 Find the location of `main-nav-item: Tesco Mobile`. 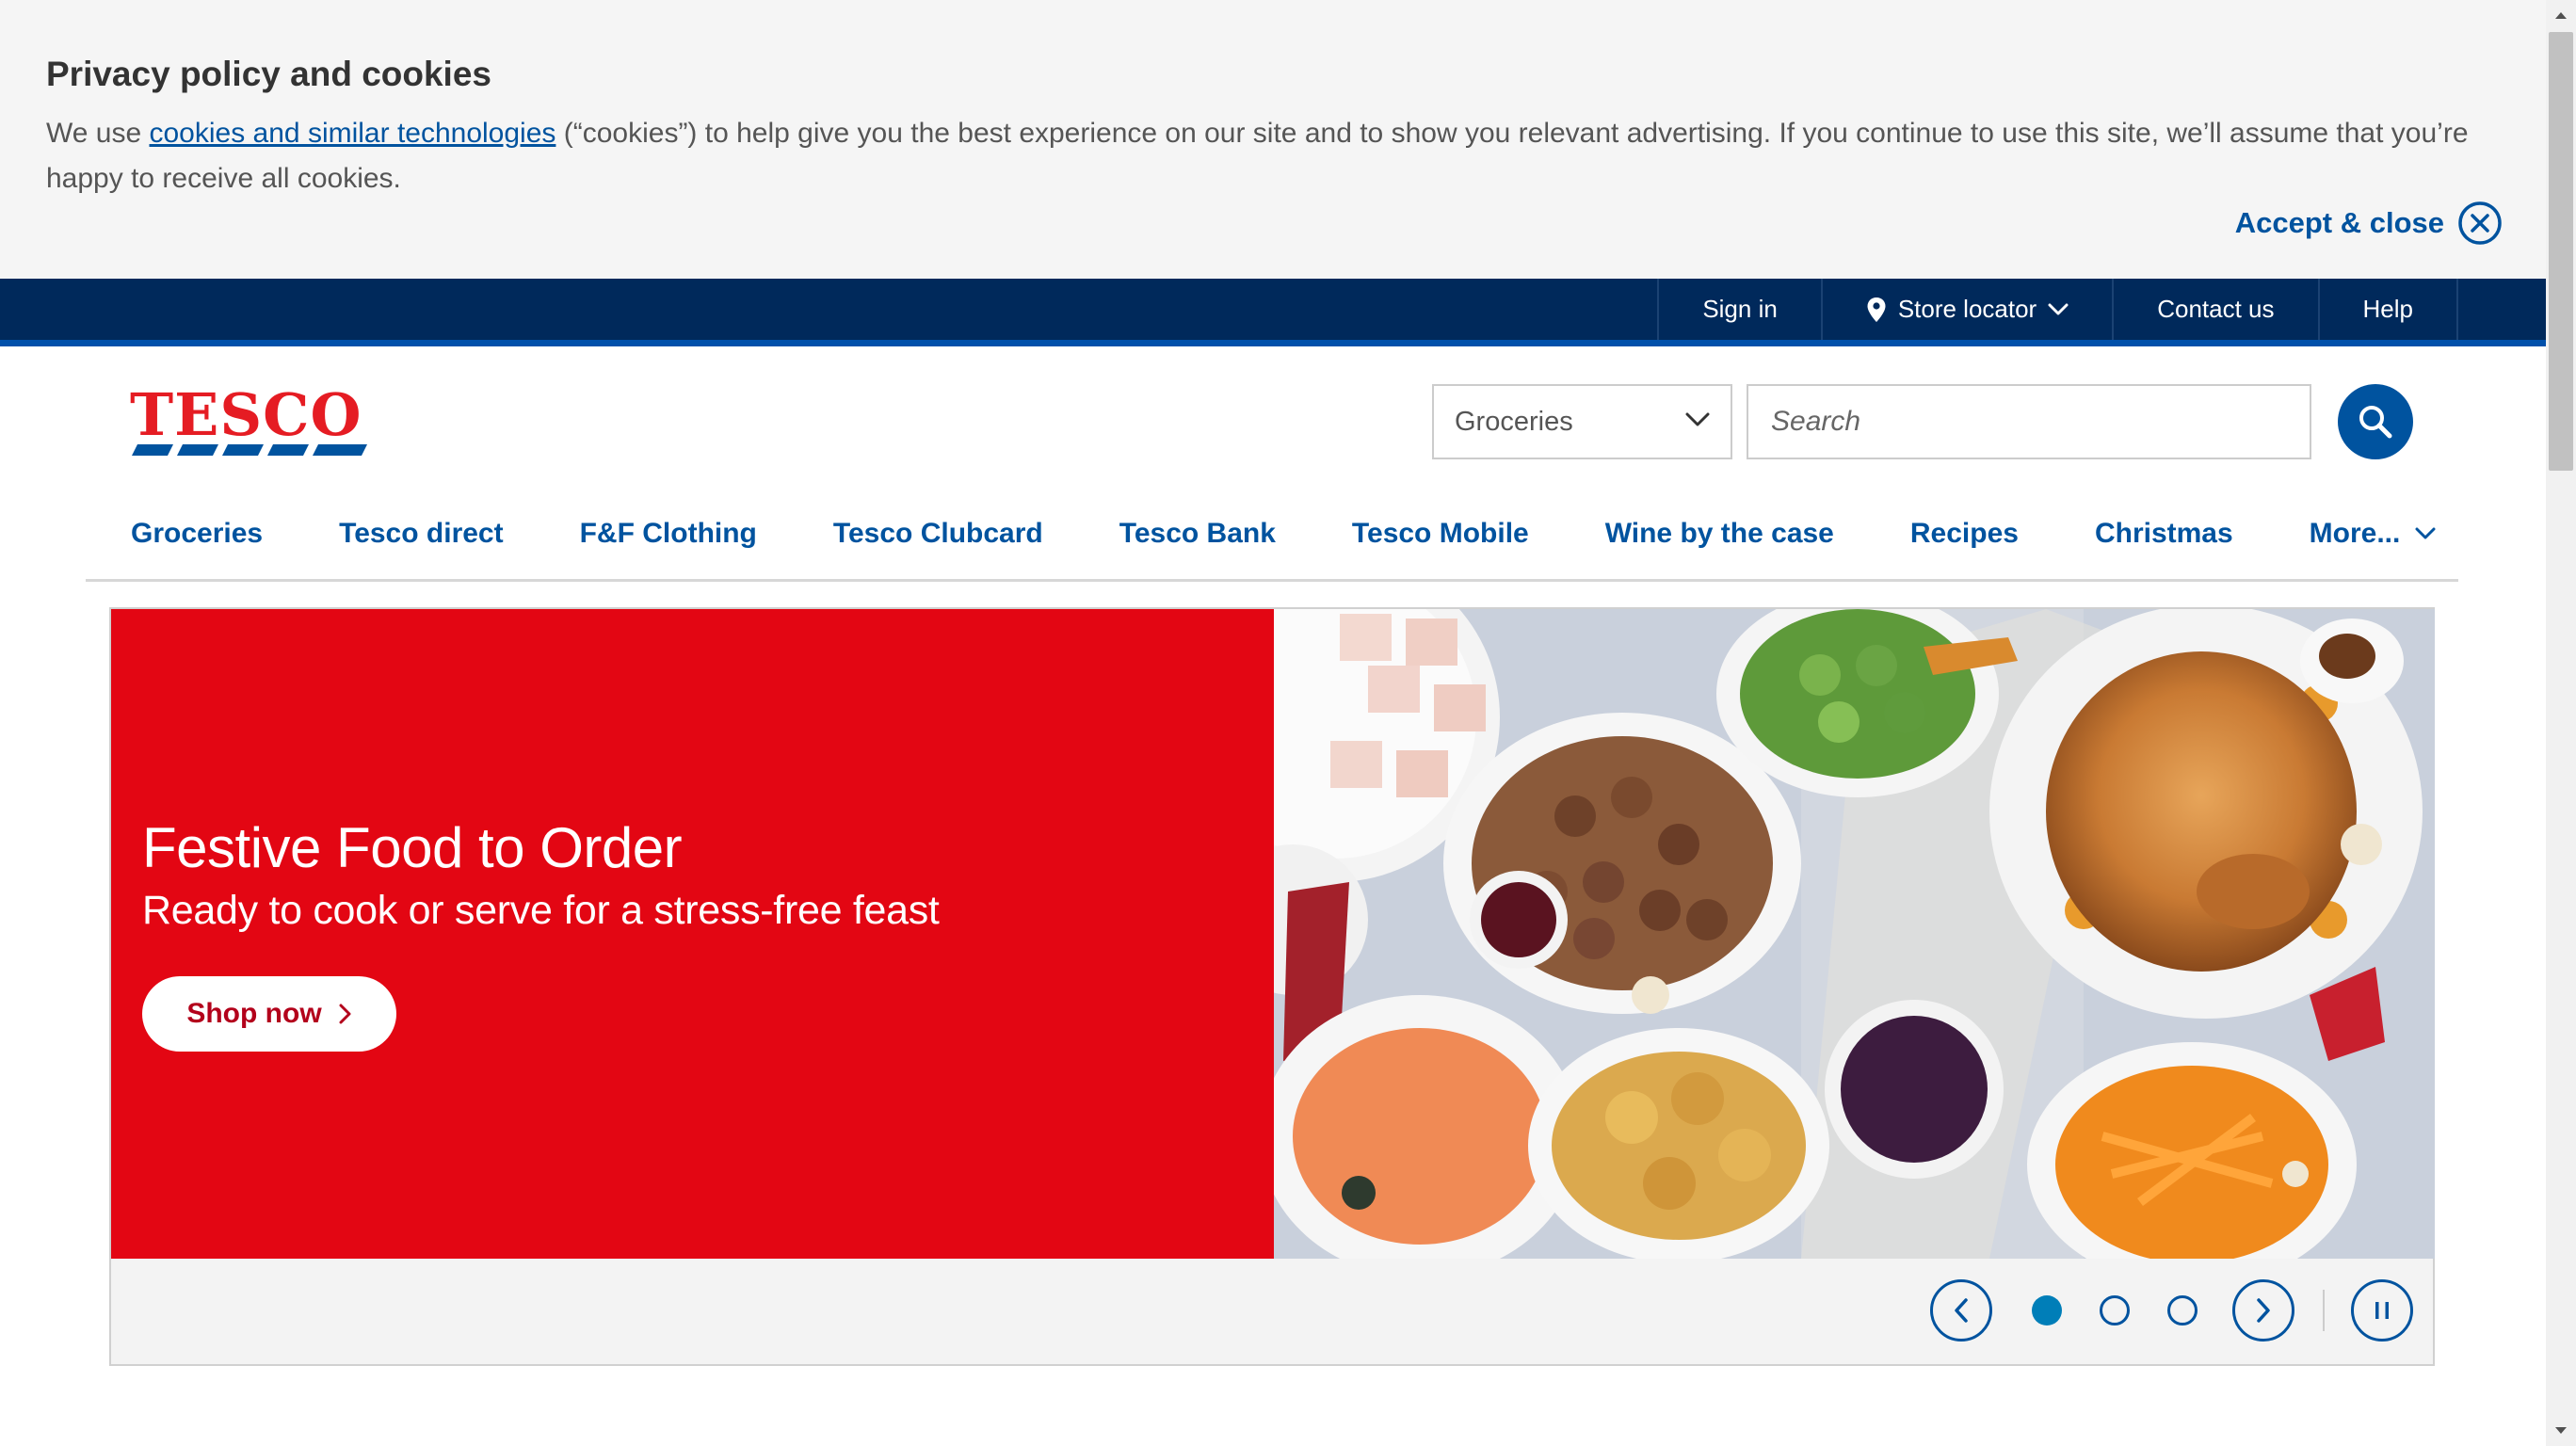

main-nav-item: Tesco Mobile is located at coordinates (1440, 534).